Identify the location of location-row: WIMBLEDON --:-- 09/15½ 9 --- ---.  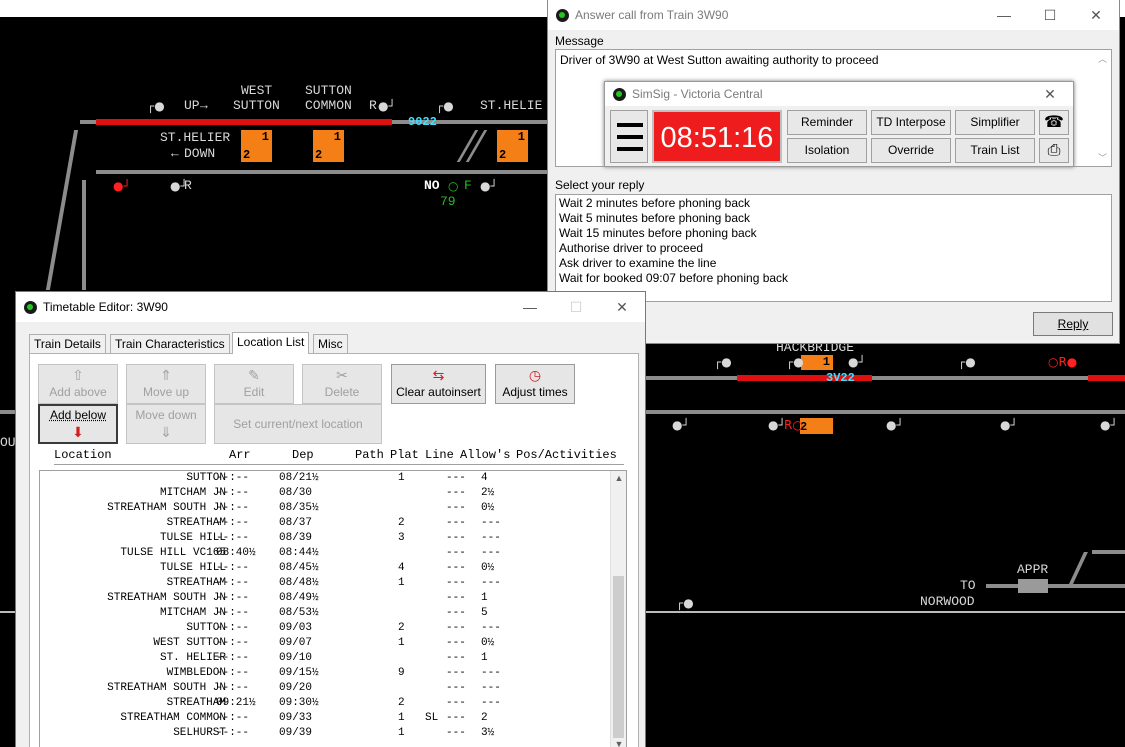
(333, 673).